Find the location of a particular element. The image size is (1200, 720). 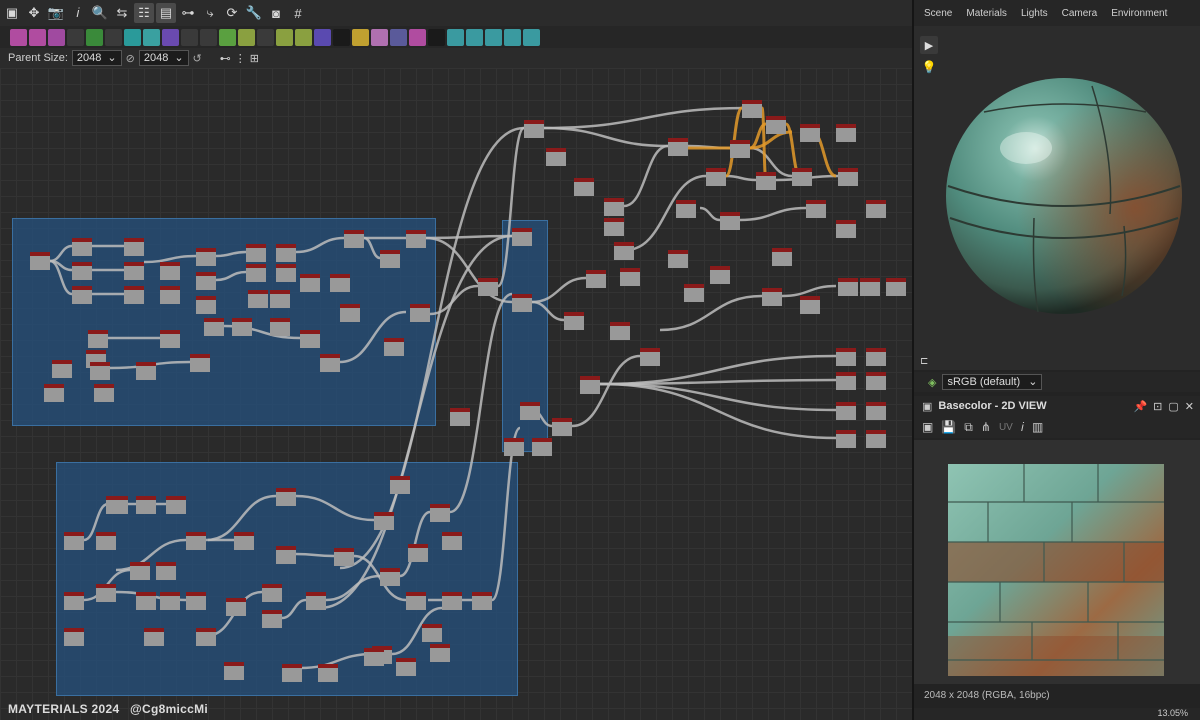

bitmap-node-icon is located at coordinates (436, 37).